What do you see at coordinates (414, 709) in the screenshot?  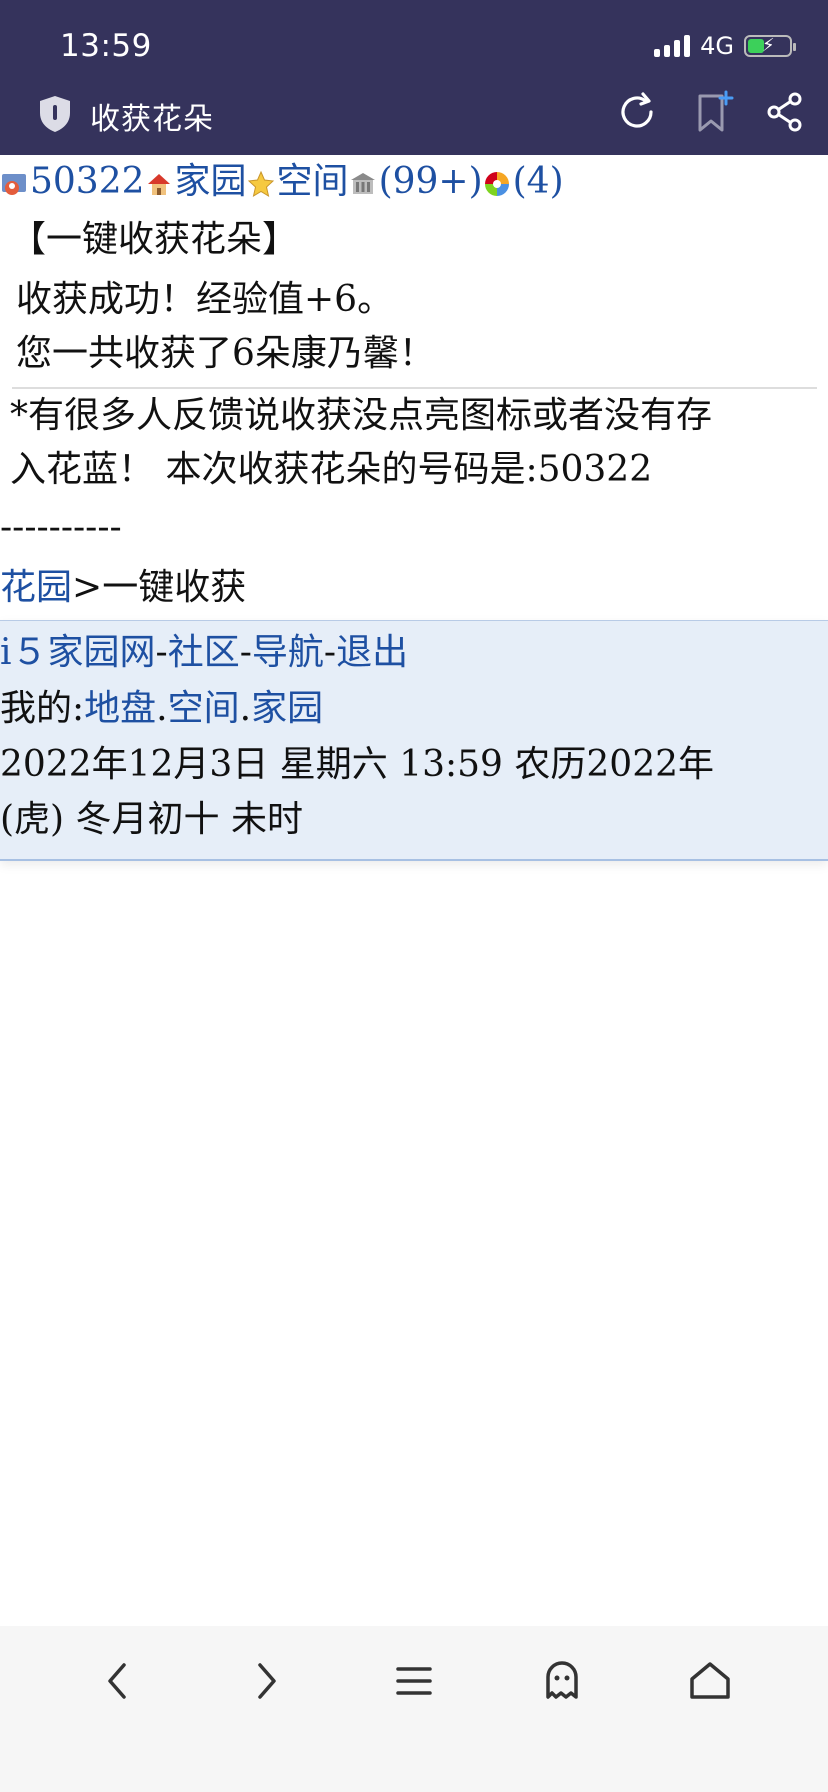 I see `my-links: 我的:地盘.空间.家园` at bounding box center [414, 709].